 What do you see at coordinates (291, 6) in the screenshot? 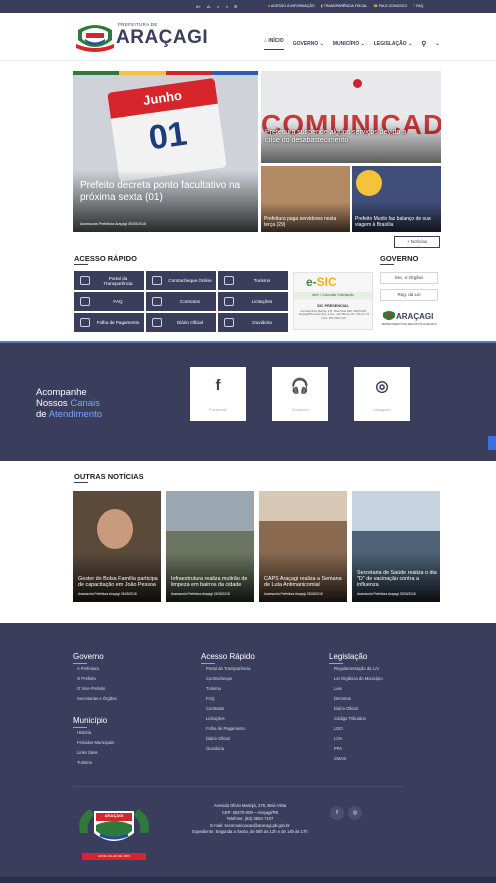
I see `top-link-acesso-informacao: ● ACESSO À INFORMAÇÃO` at bounding box center [291, 6].